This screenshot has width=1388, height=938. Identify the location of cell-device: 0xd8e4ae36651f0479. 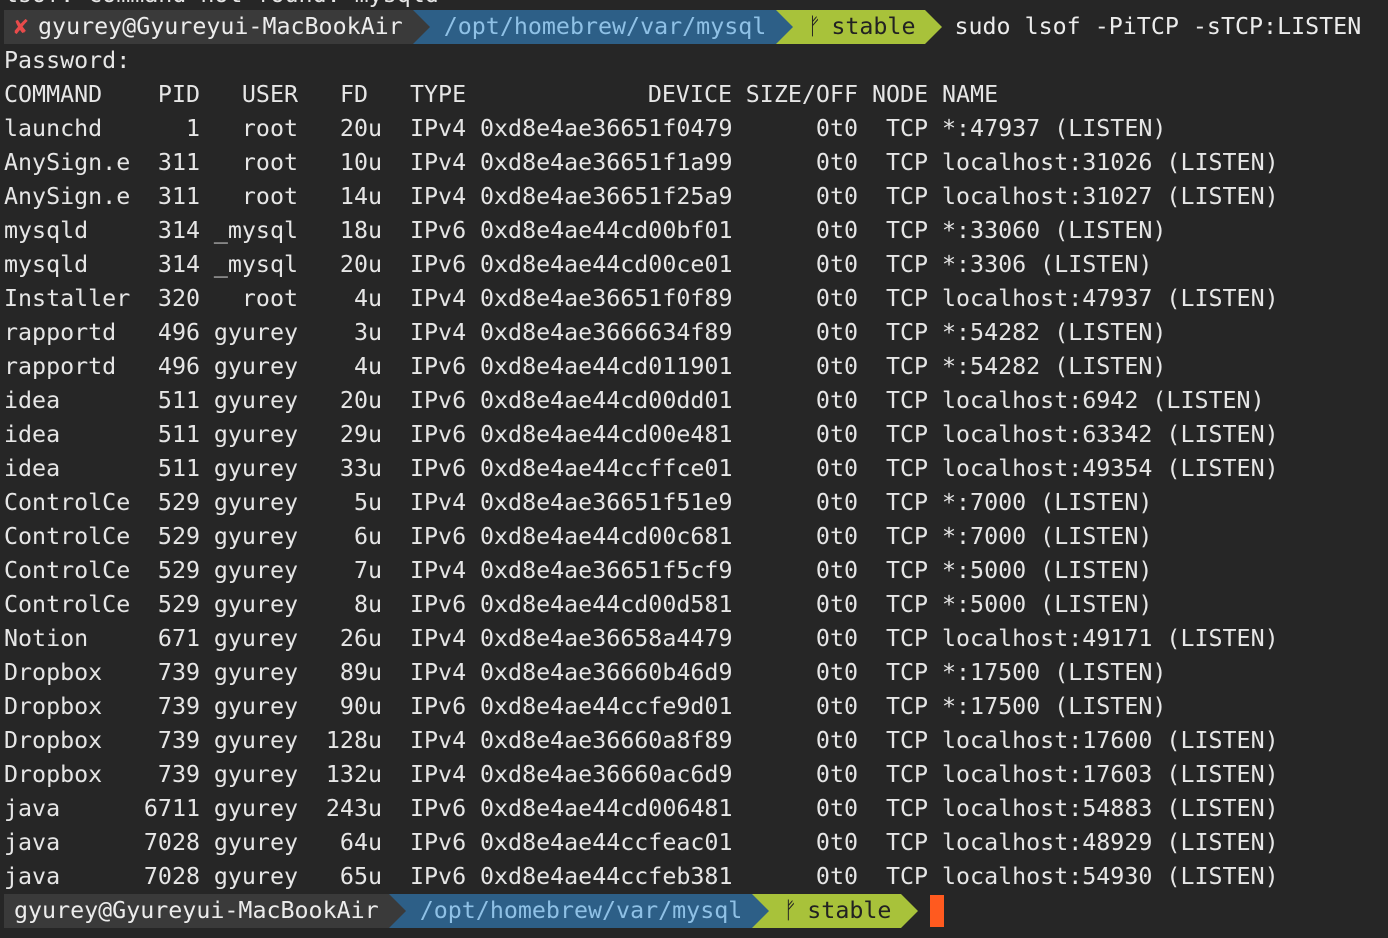
(606, 128).